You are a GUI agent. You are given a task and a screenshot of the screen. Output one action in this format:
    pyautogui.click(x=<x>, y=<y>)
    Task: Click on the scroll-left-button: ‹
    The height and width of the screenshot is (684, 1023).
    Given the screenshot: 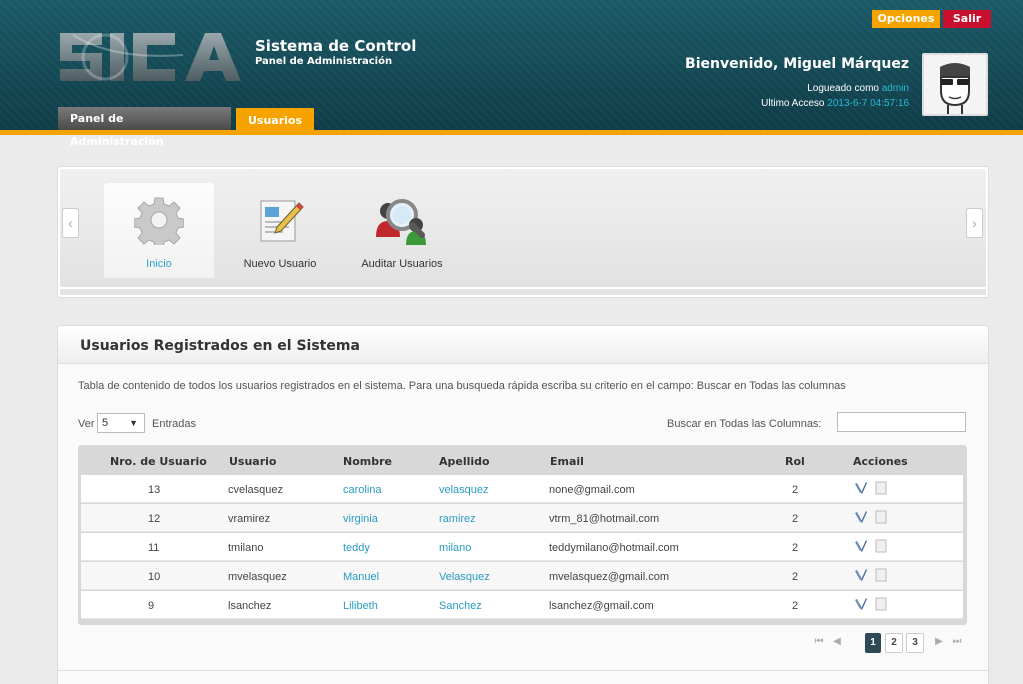 What is the action you would take?
    pyautogui.click(x=70, y=223)
    